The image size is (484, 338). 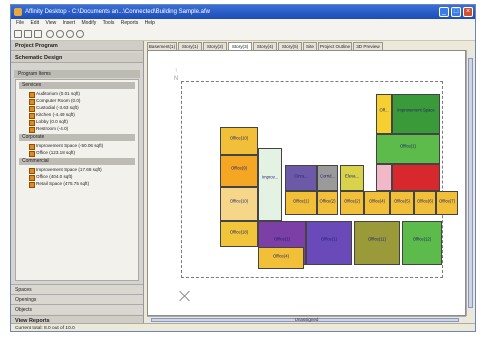 What do you see at coordinates (425, 203) in the screenshot?
I see `room-space: Office(6)` at bounding box center [425, 203].